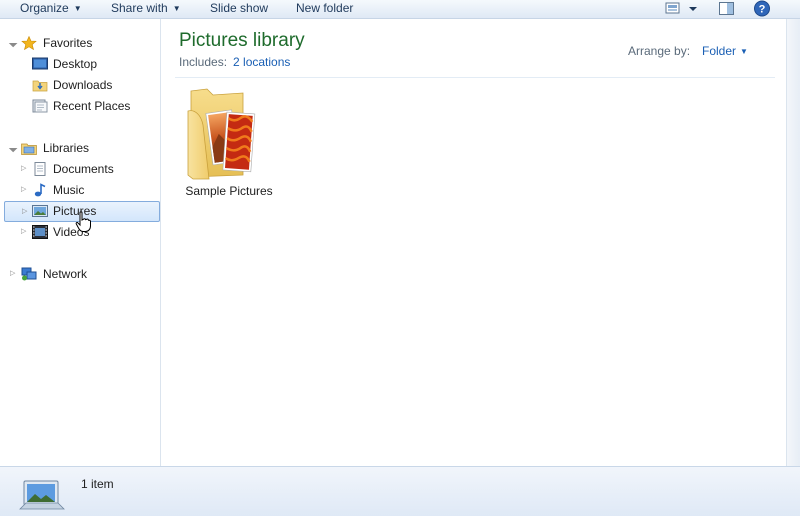  What do you see at coordinates (44, 8) in the screenshot?
I see `organize-label: Organize` at bounding box center [44, 8].